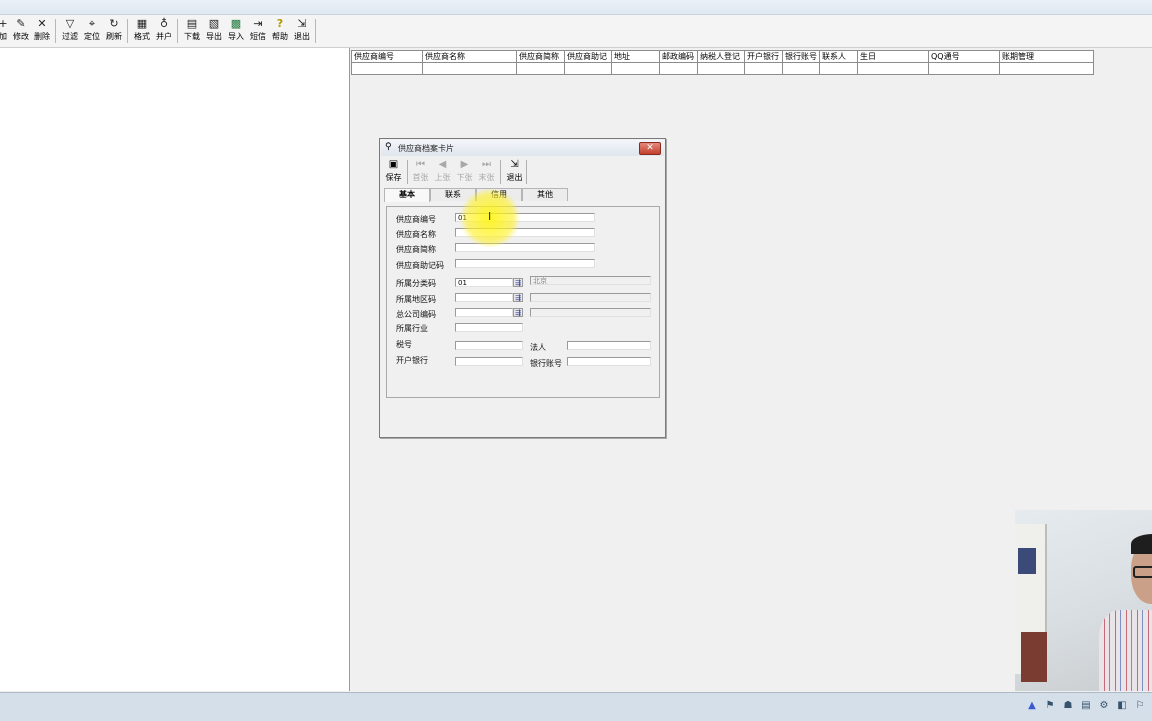 This screenshot has width=1152, height=721. Describe the element at coordinates (588, 56) in the screenshot. I see `grid-header-cell: 供应商助记` at that location.